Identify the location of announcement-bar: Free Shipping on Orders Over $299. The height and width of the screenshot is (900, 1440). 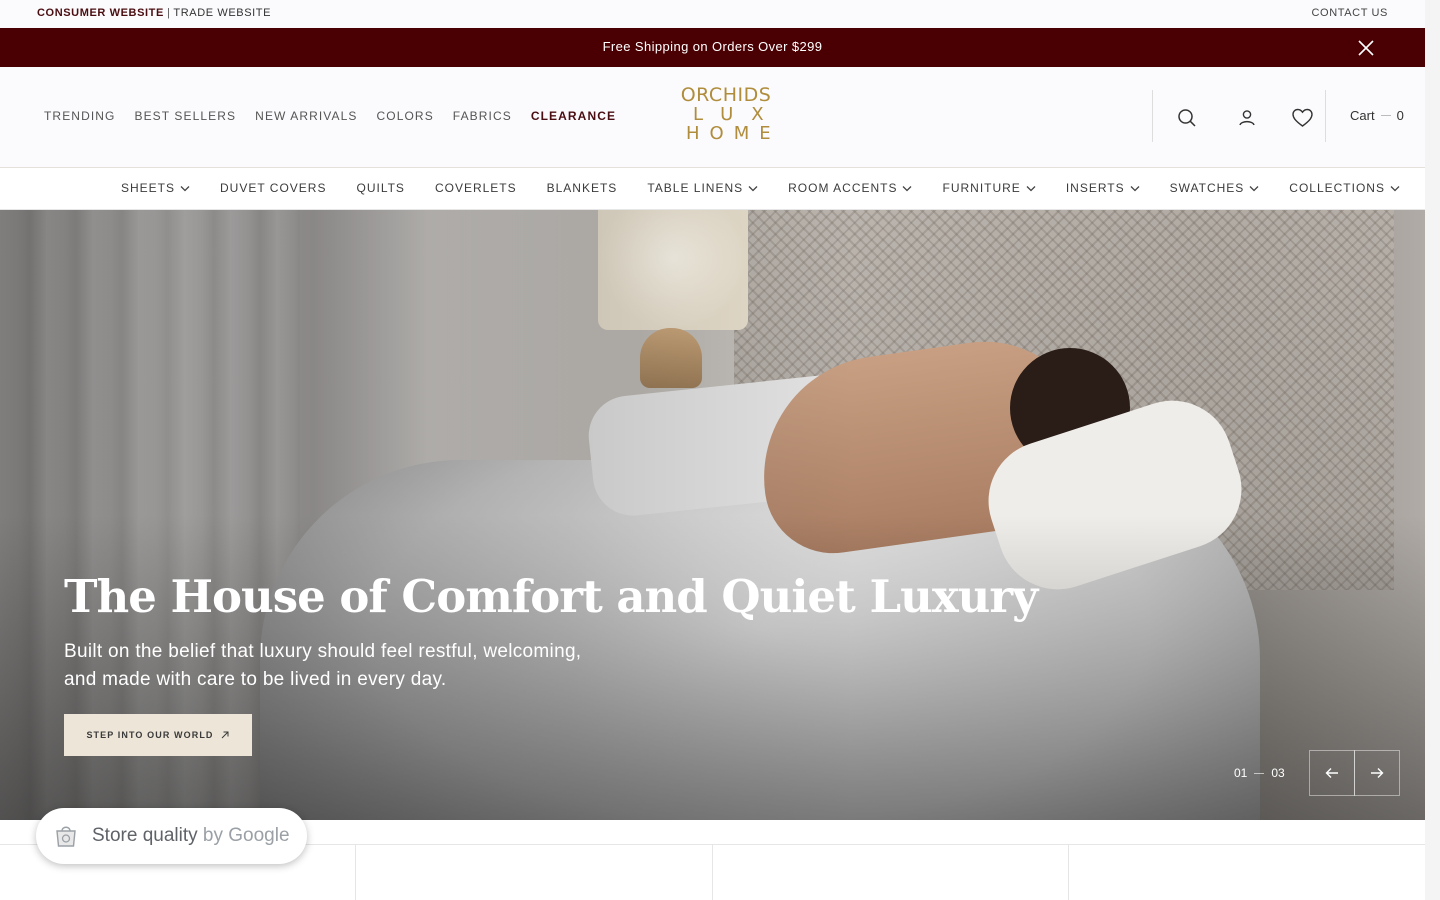
(712, 47).